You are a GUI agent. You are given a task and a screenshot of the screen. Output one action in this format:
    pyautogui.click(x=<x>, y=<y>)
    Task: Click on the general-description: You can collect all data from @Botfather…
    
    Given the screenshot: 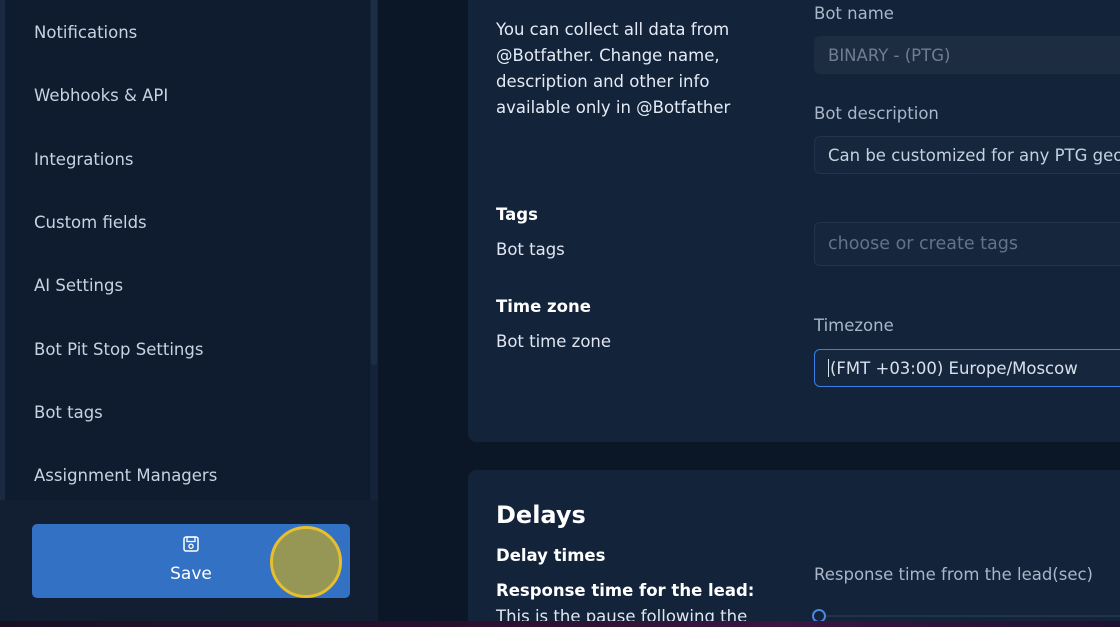 What is the action you would take?
    pyautogui.click(x=613, y=68)
    